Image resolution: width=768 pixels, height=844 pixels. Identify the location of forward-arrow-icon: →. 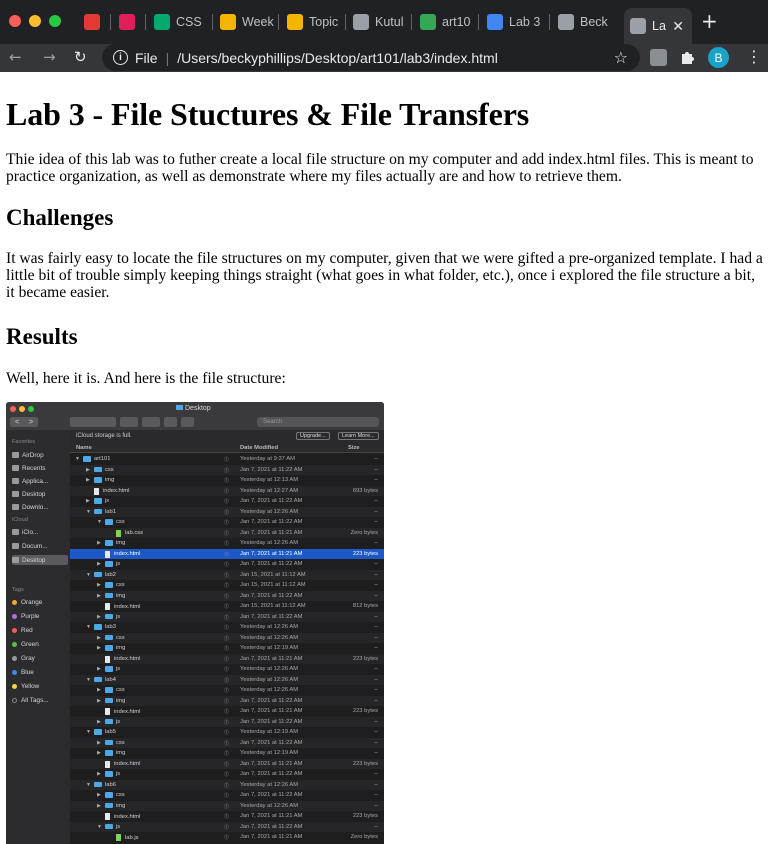
(49, 57).